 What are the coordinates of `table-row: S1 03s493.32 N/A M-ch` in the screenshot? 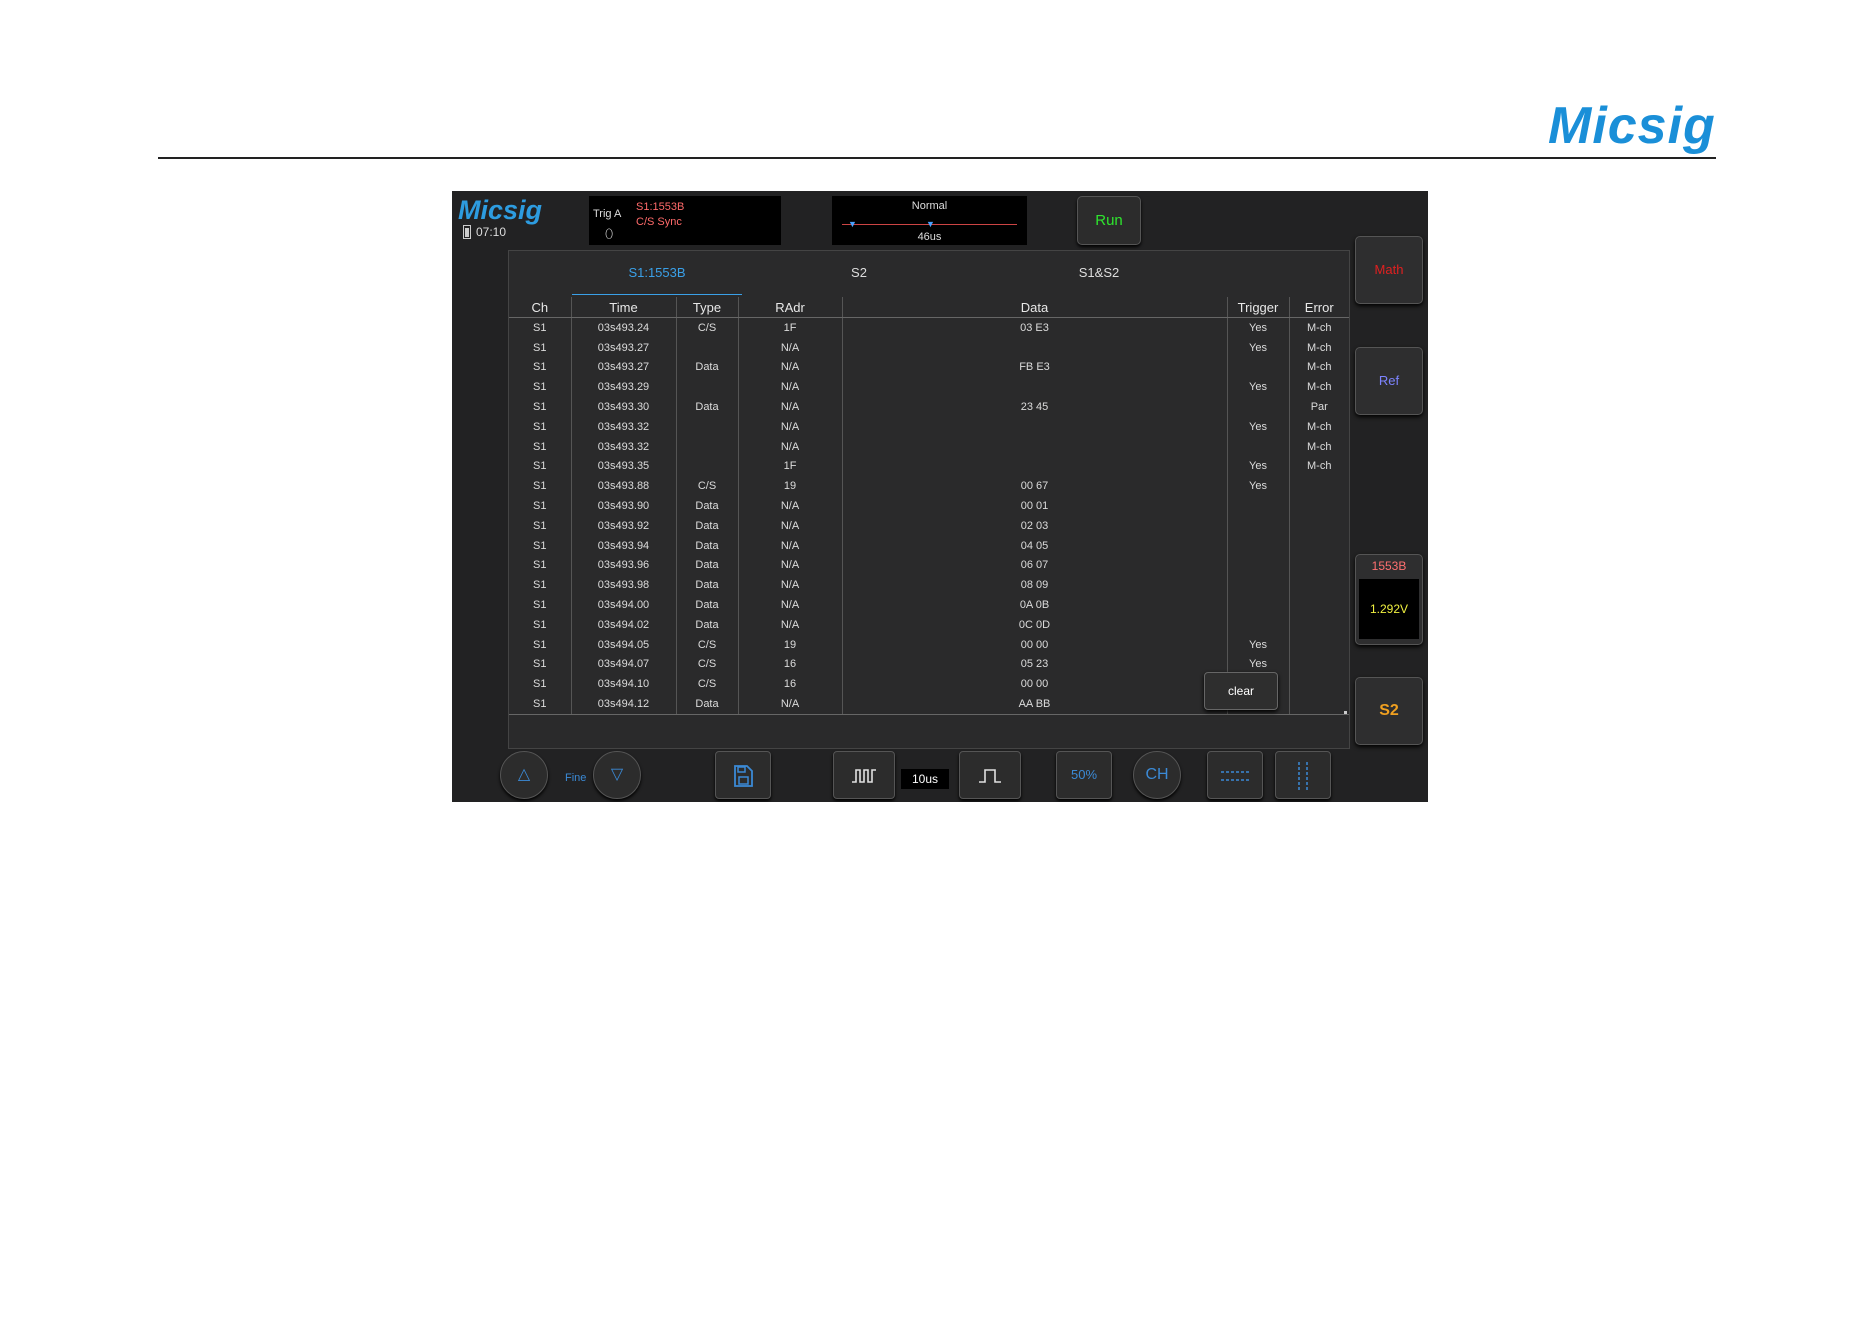 It's located at (929, 446).